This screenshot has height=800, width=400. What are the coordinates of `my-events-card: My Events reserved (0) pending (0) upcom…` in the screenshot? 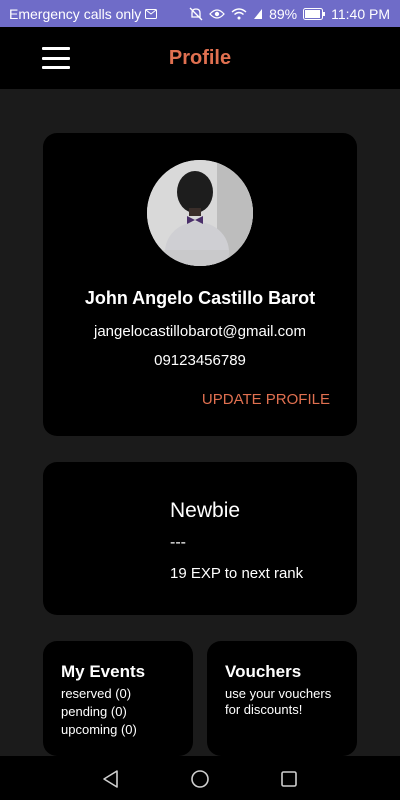 It's located at (118, 698).